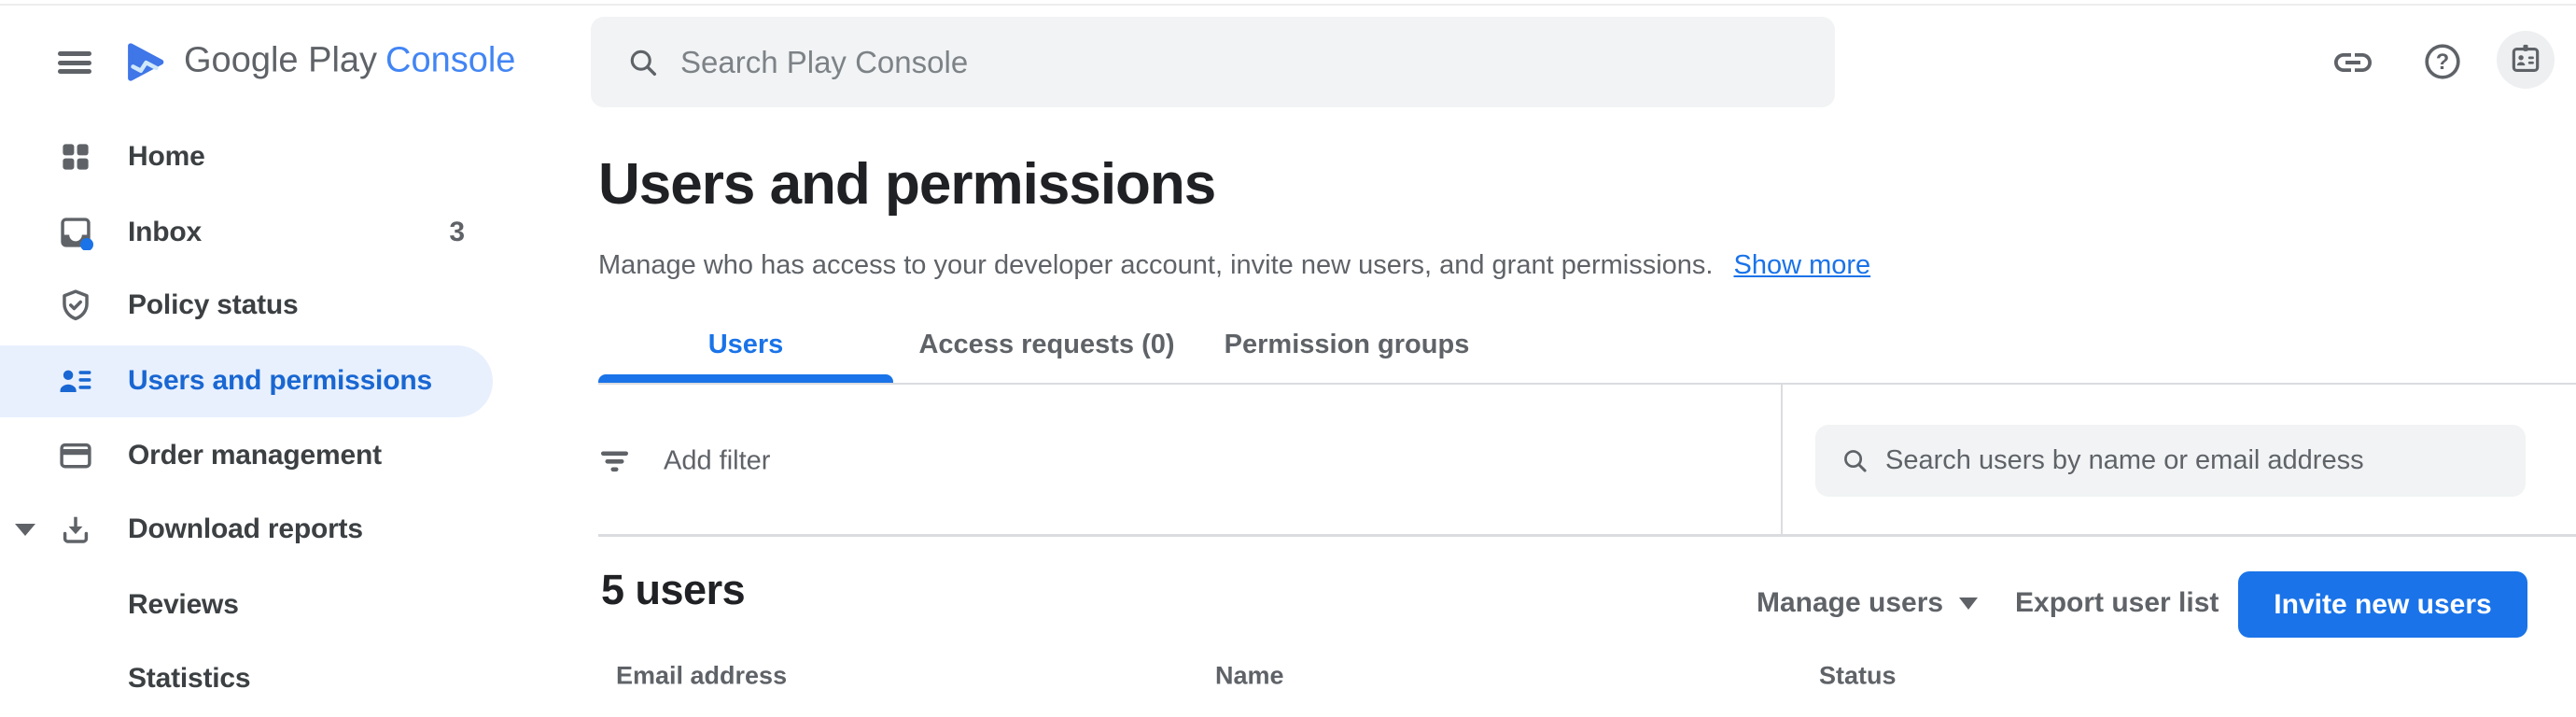 This screenshot has width=2576, height=717. What do you see at coordinates (1193, 62) in the screenshot?
I see `console-search-input` at bounding box center [1193, 62].